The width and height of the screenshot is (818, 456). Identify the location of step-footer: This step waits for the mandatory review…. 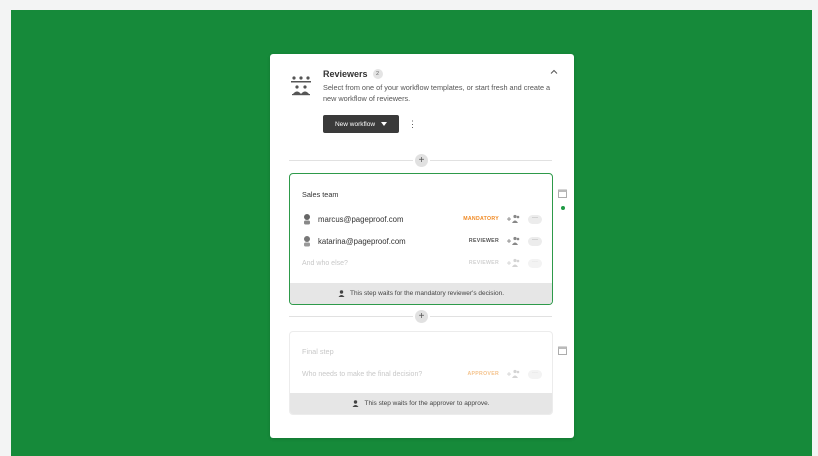
(421, 293).